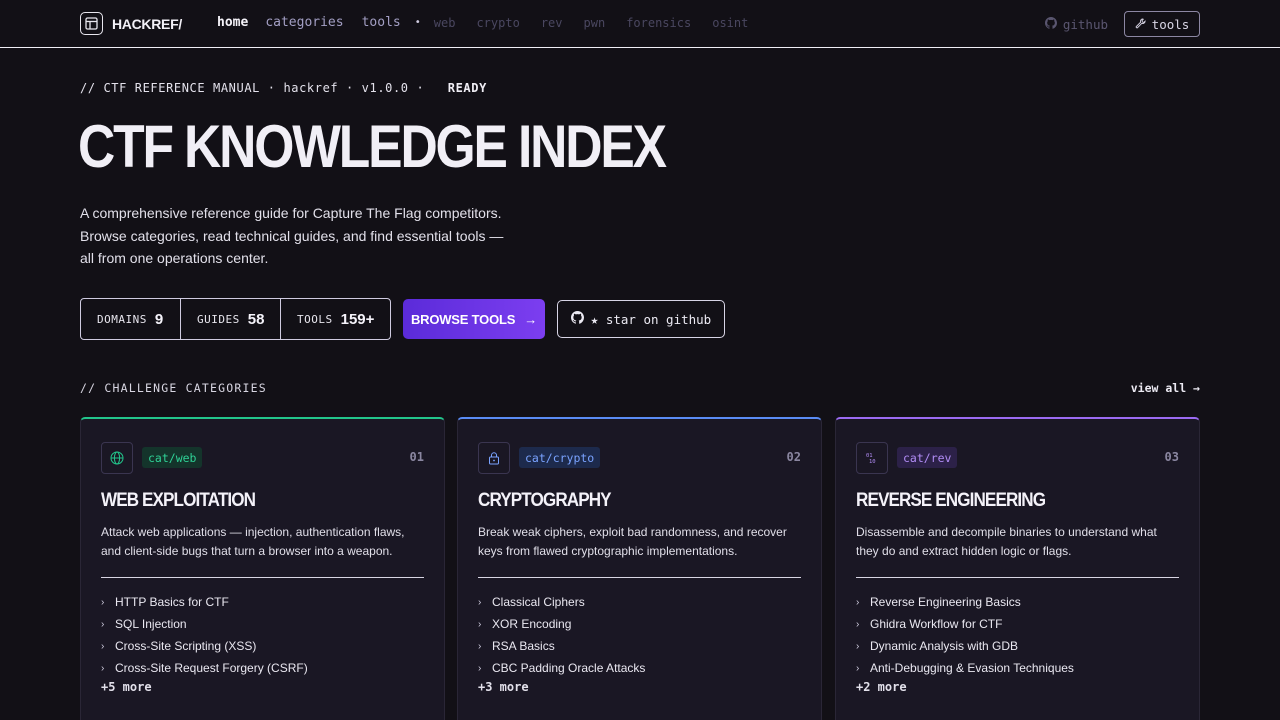 The height and width of the screenshot is (720, 1280). What do you see at coordinates (304, 22) in the screenshot?
I see `nav-categories: categories` at bounding box center [304, 22].